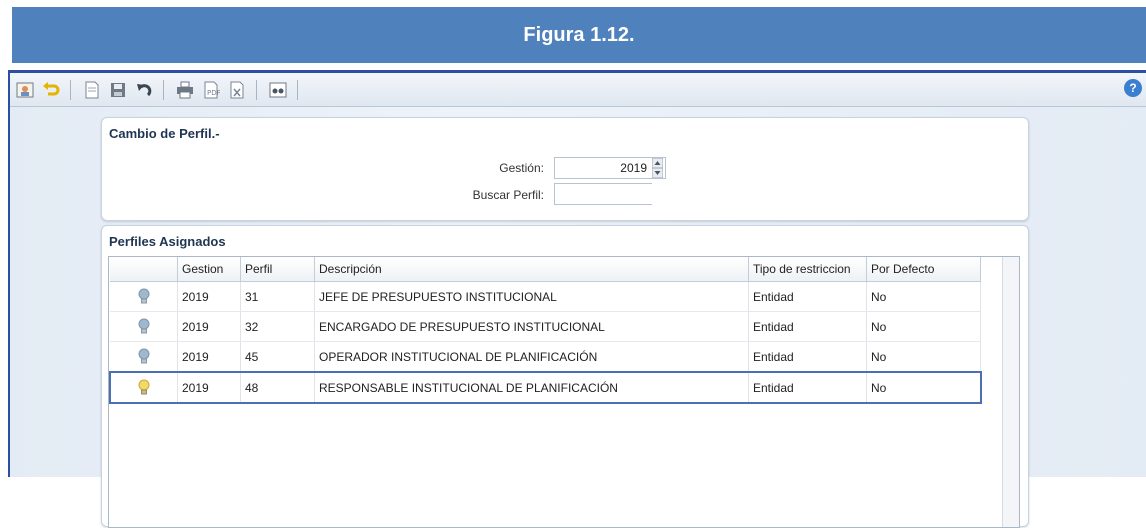  I want to click on perfil-cell: 48, so click(277, 387).